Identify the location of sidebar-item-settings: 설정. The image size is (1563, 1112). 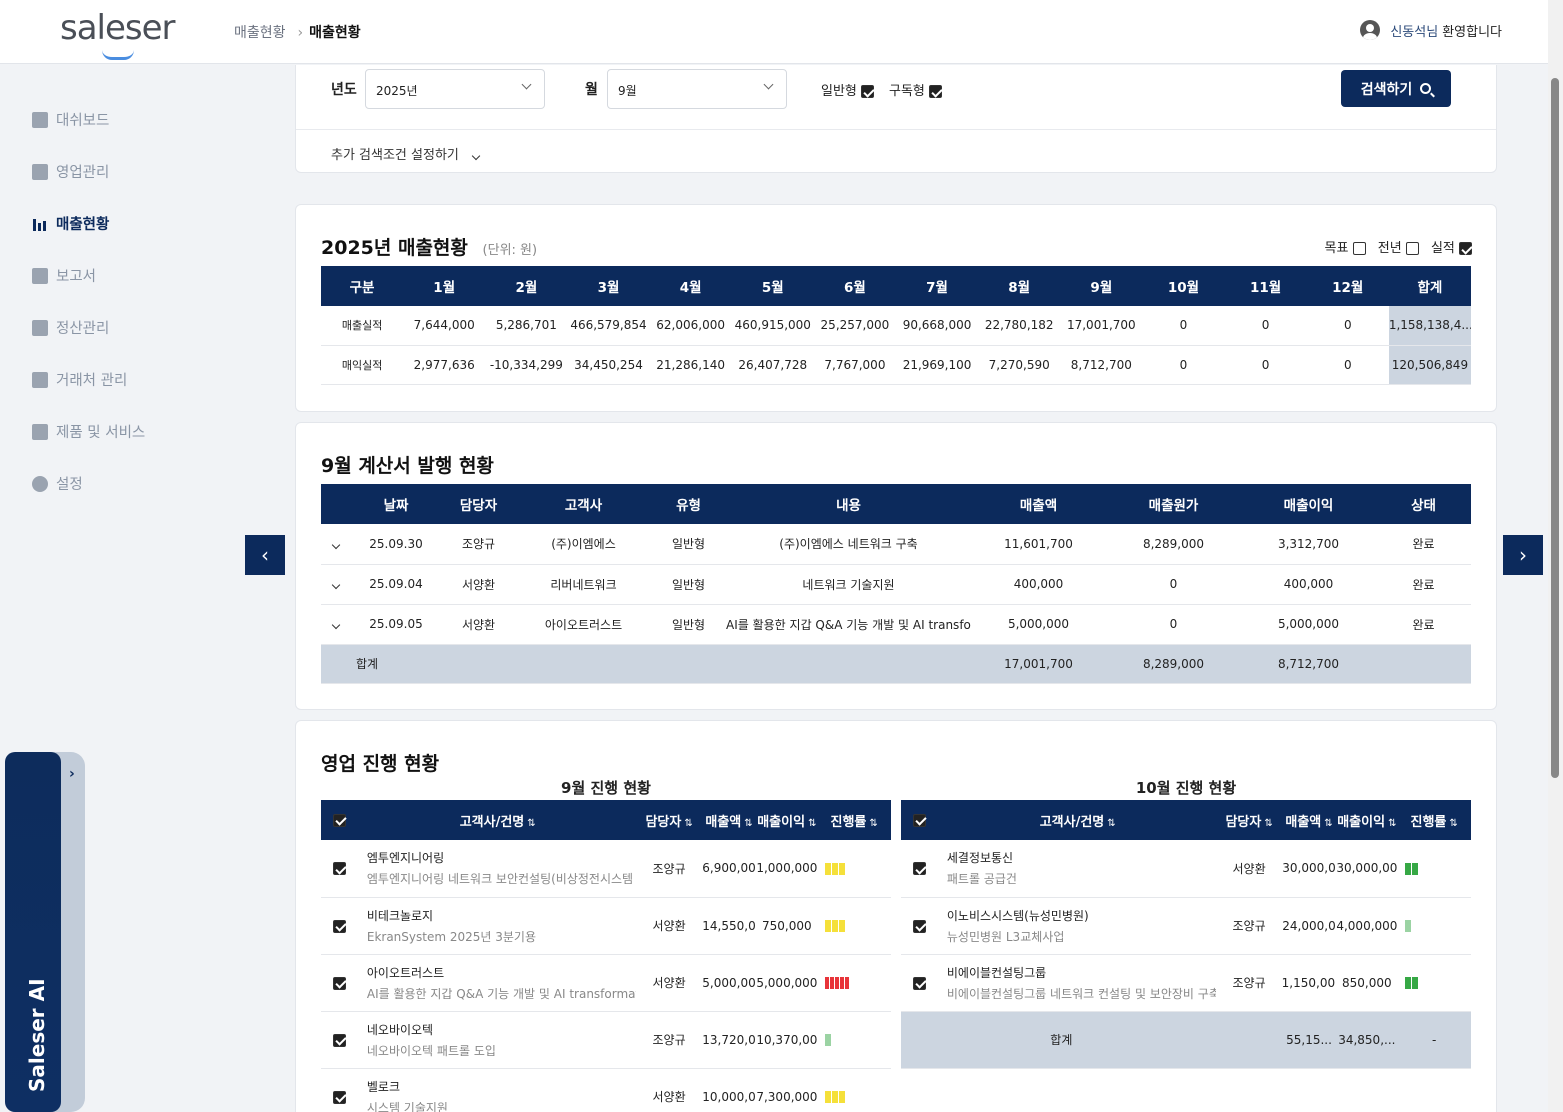
(57, 483).